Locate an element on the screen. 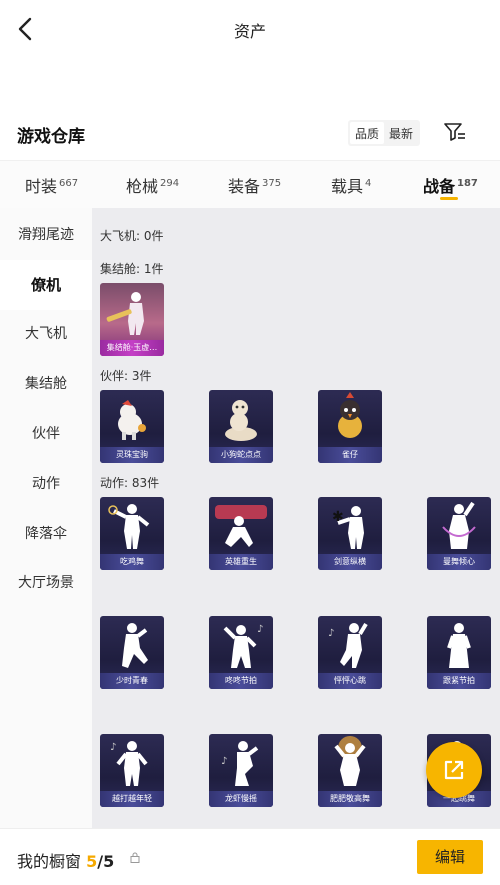 This screenshot has width=500, height=885. showcase-title: 我的橱窗 is located at coordinates (49, 861).